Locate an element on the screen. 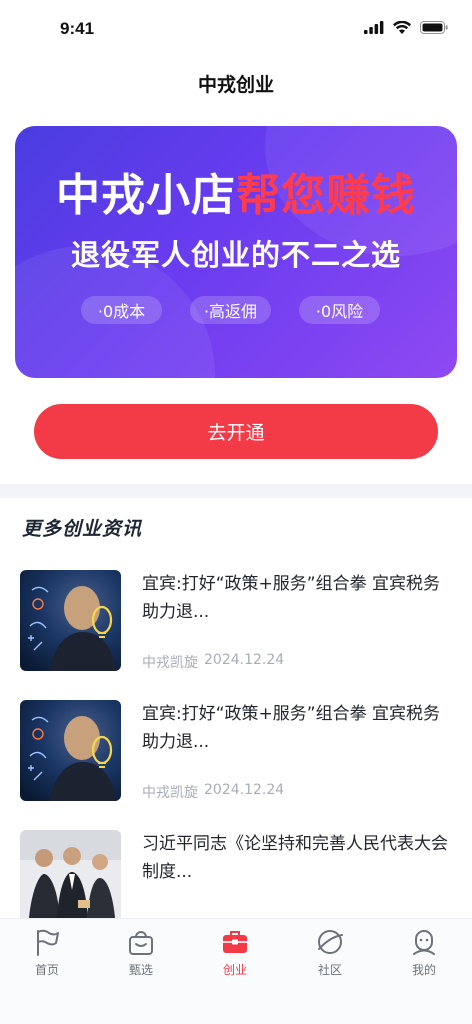  flag-icon is located at coordinates (48, 942).